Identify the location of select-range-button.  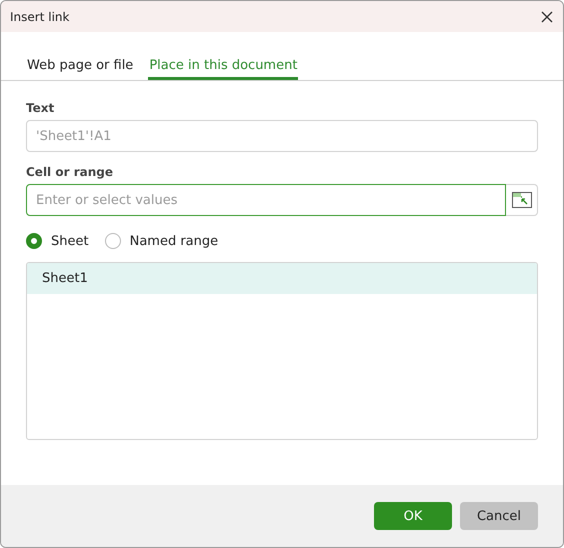
(522, 200).